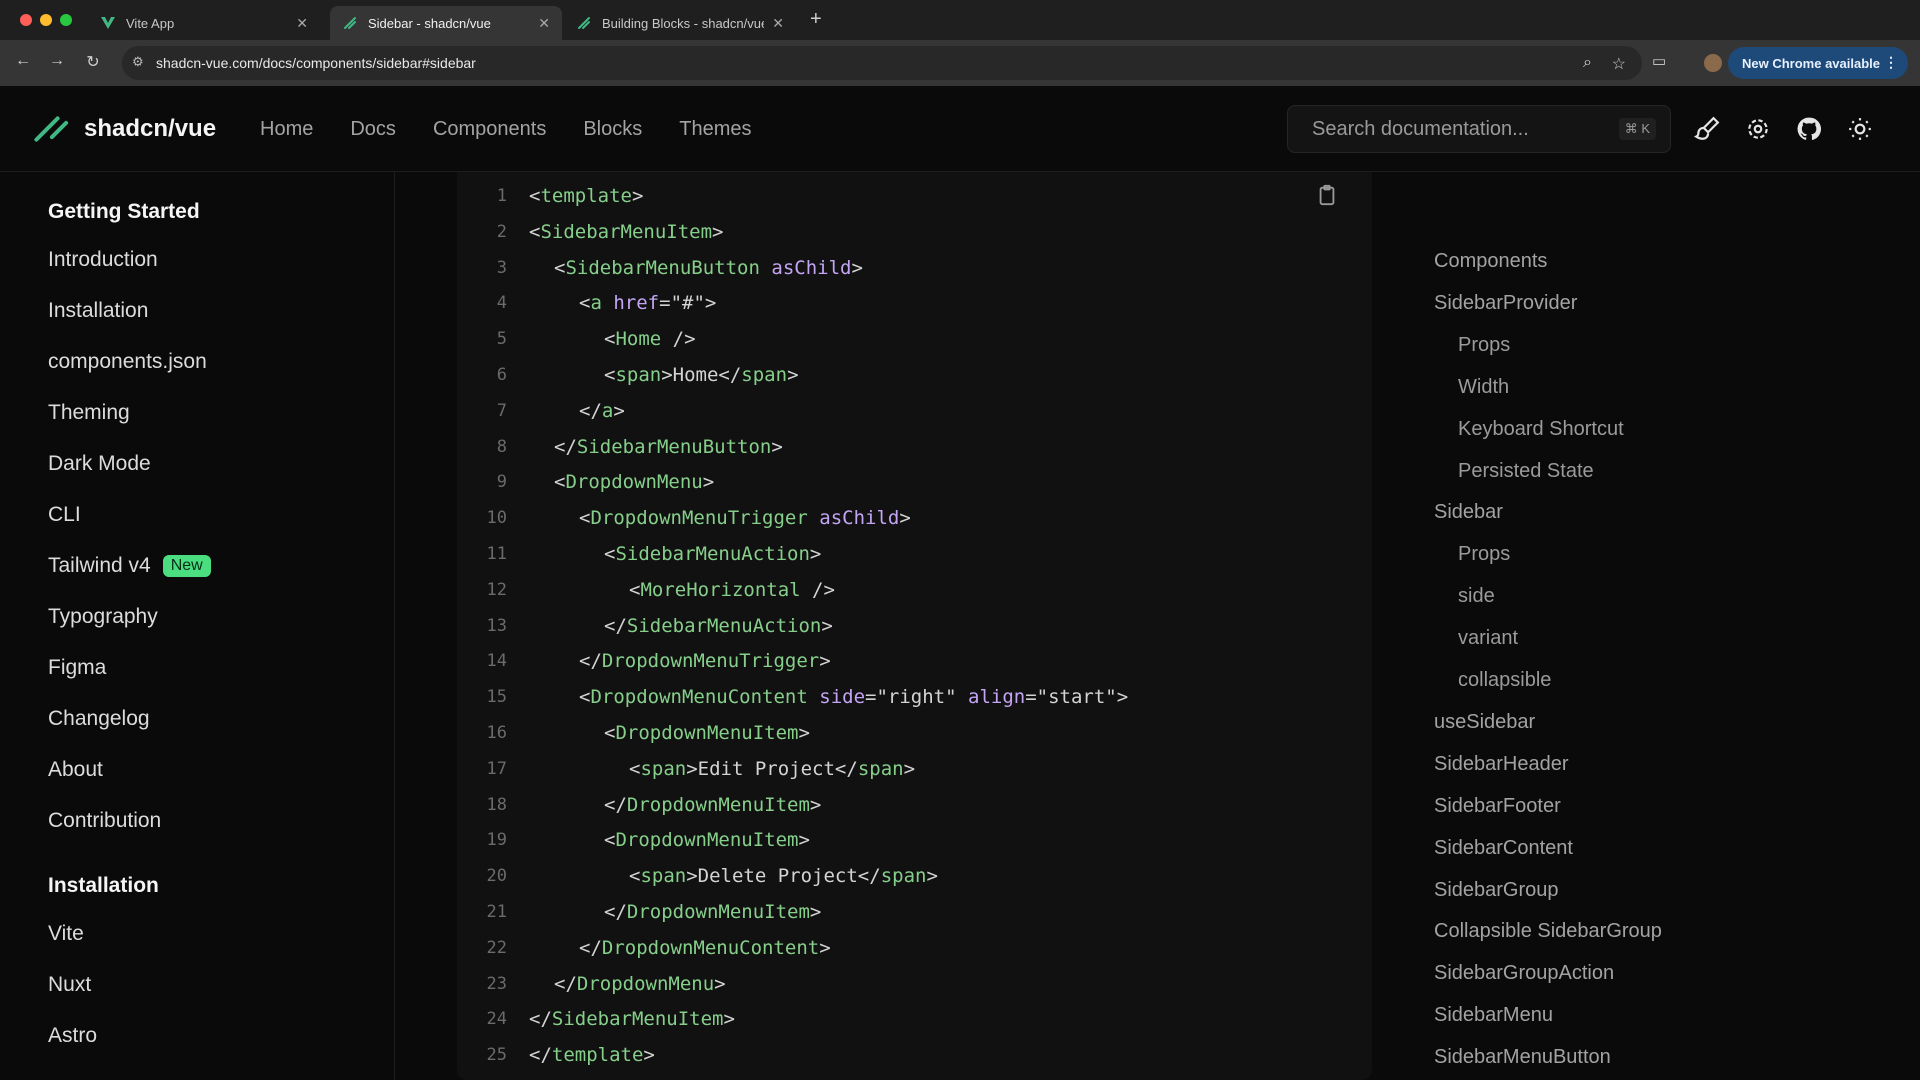 This screenshot has width=1920, height=1080. I want to click on toc-item: Keyboard Shortcut, so click(1541, 429).